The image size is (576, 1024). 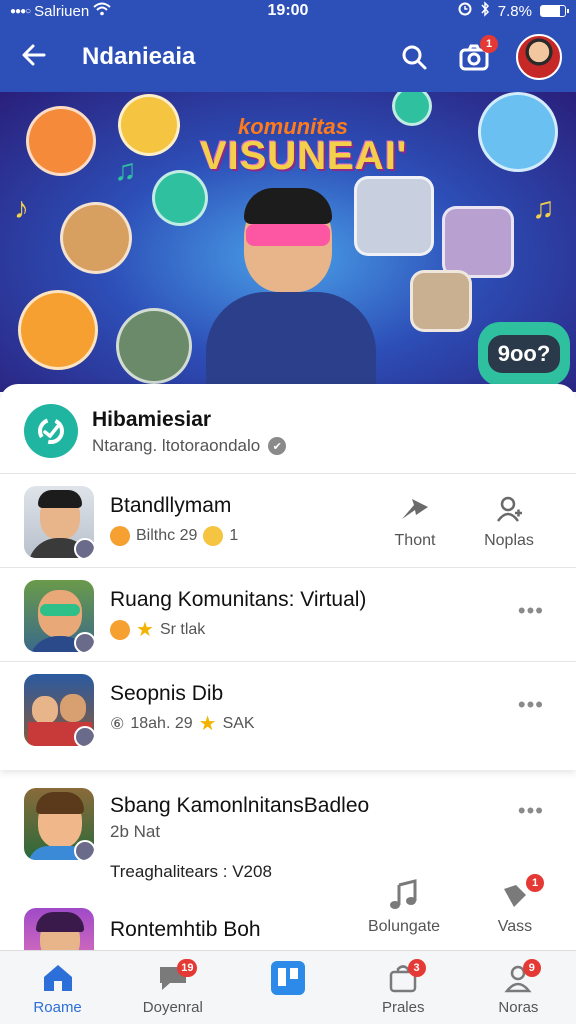 I want to click on list-item-meta-prefix: ⑥, so click(x=117, y=724).